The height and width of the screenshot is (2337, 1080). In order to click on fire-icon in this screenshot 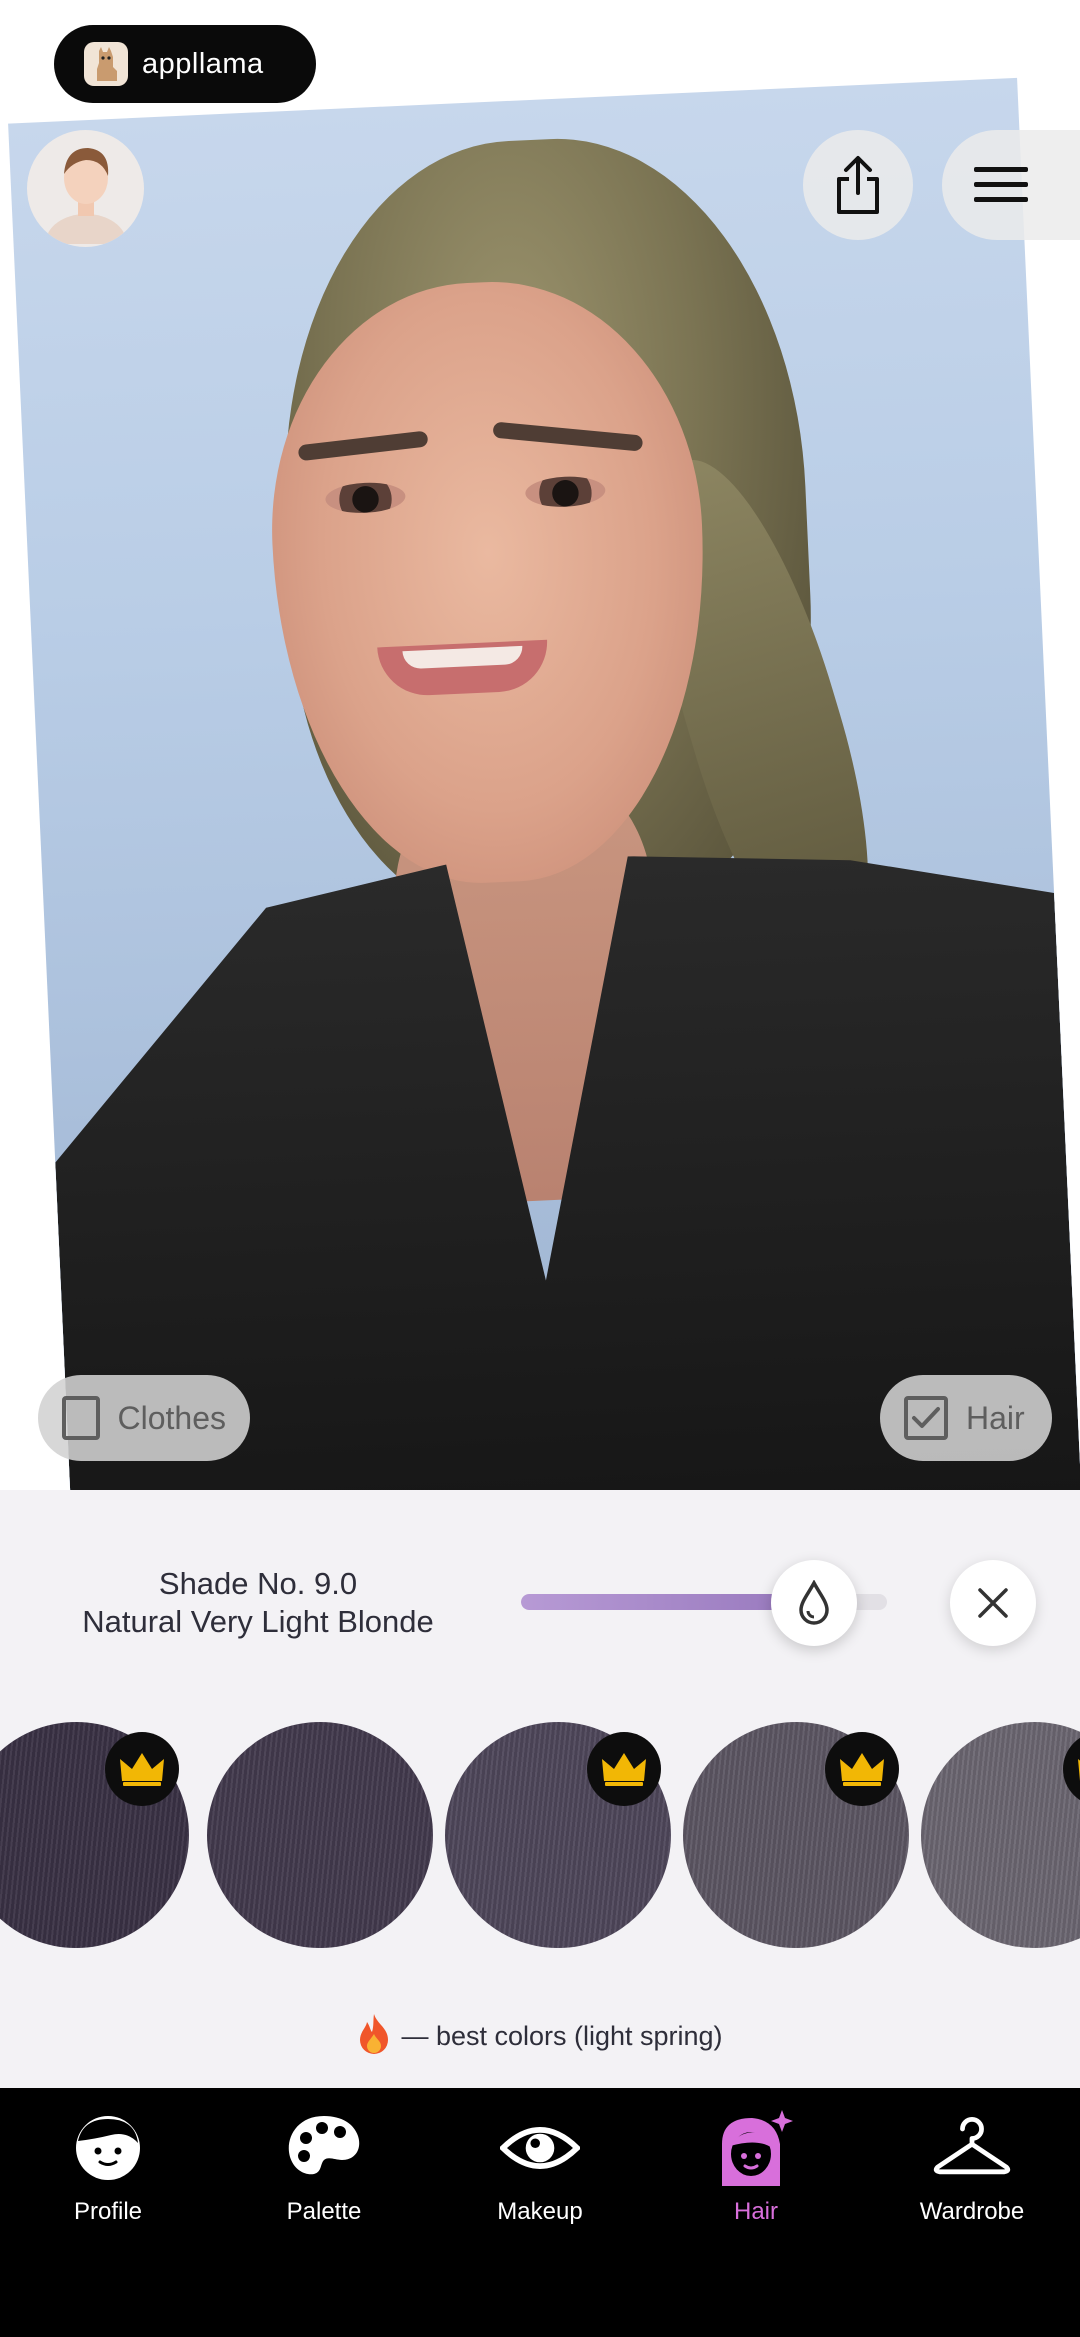, I will do `click(374, 2036)`.